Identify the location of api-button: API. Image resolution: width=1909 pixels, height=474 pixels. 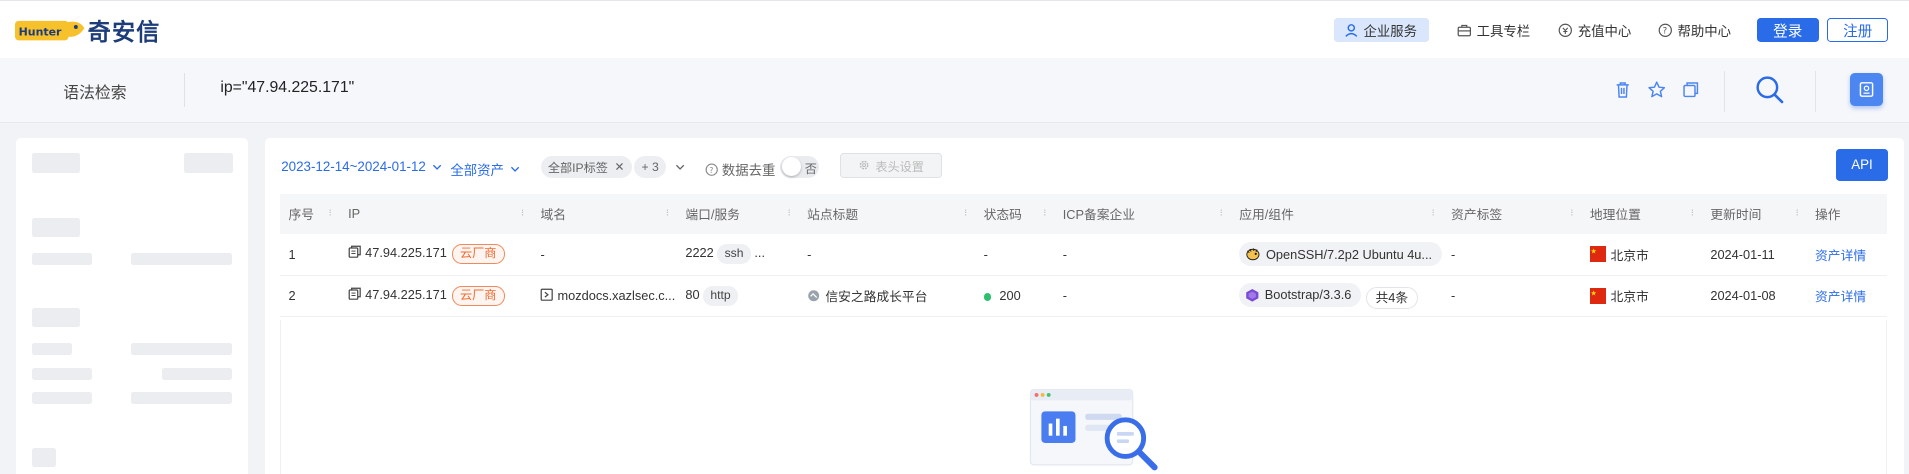
(1862, 165).